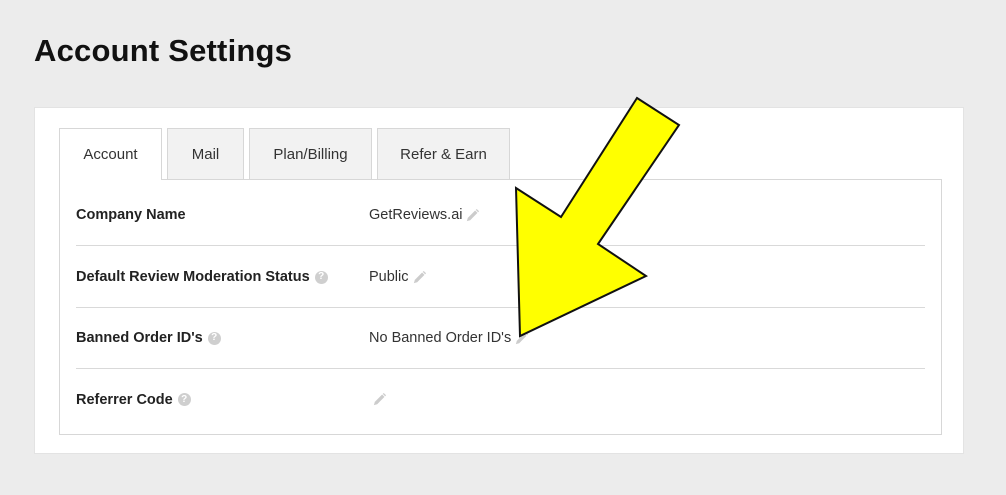 Image resolution: width=1006 pixels, height=495 pixels. Describe the element at coordinates (222, 400) in the screenshot. I see `row-label-referrer-code: Referrer Code ?` at that location.